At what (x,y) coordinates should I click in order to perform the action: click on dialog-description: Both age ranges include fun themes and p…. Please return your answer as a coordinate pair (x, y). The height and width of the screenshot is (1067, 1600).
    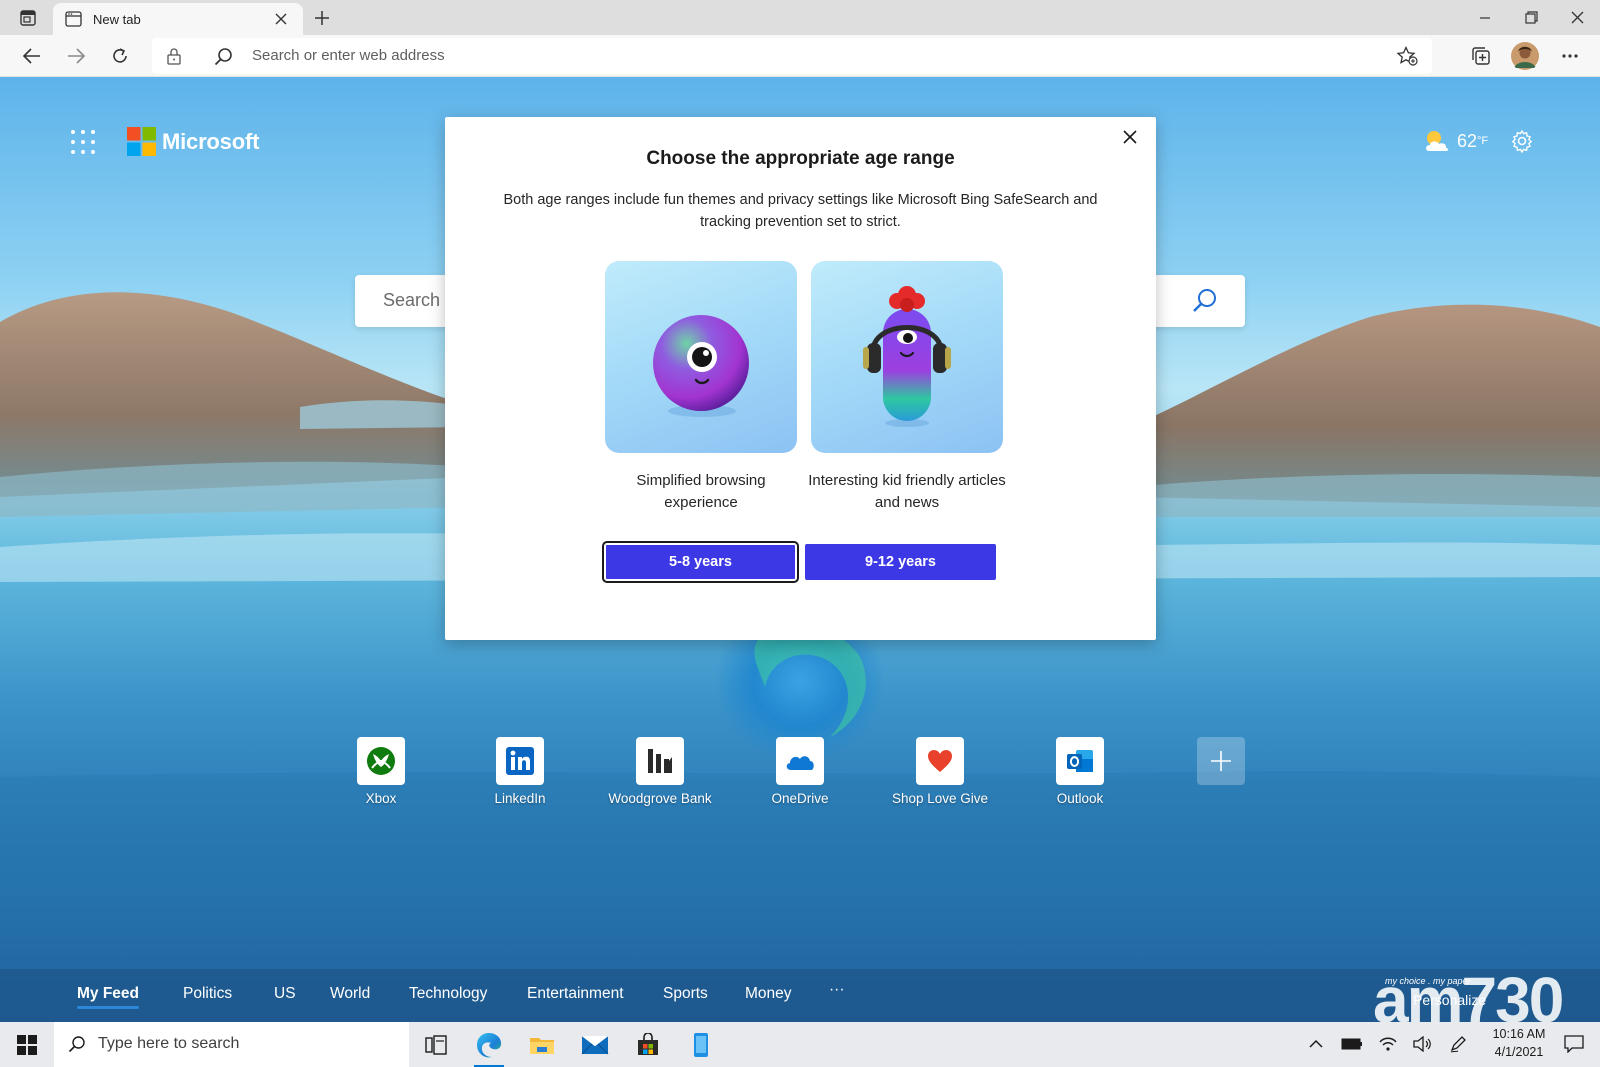
    Looking at the image, I should click on (800, 211).